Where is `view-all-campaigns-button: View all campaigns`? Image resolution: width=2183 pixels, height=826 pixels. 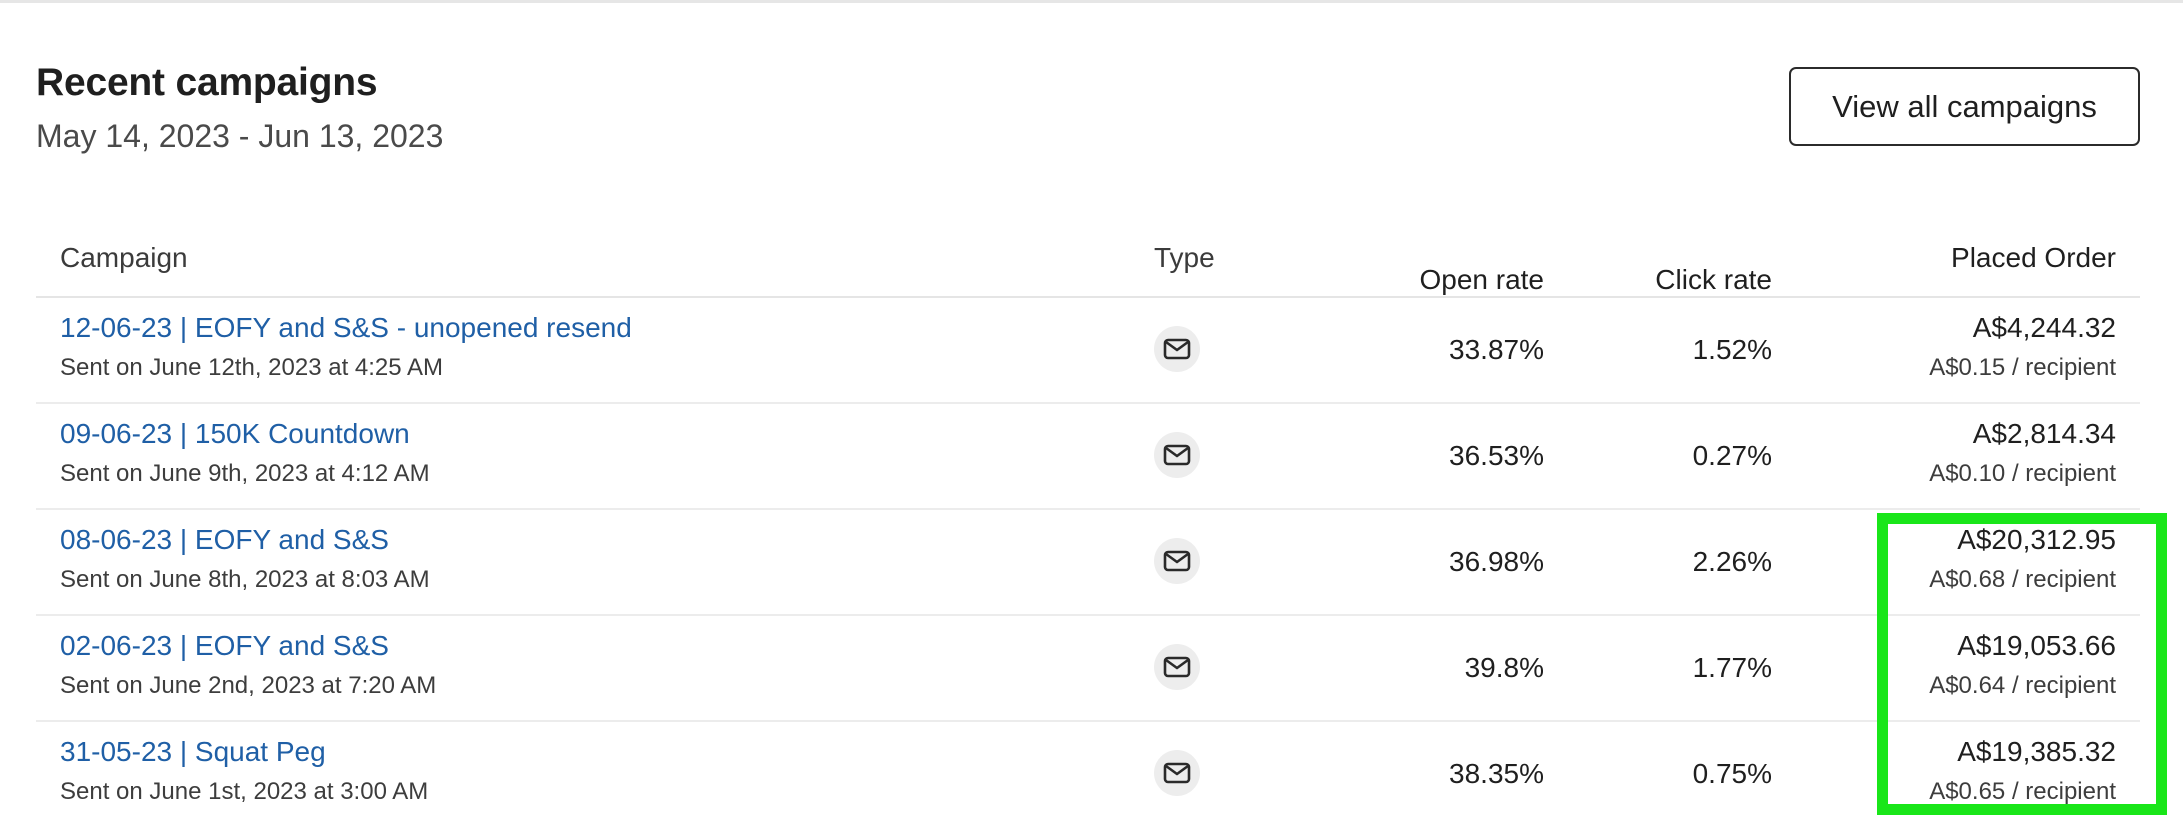
view-all-campaigns-button: View all campaigns is located at coordinates (1964, 106).